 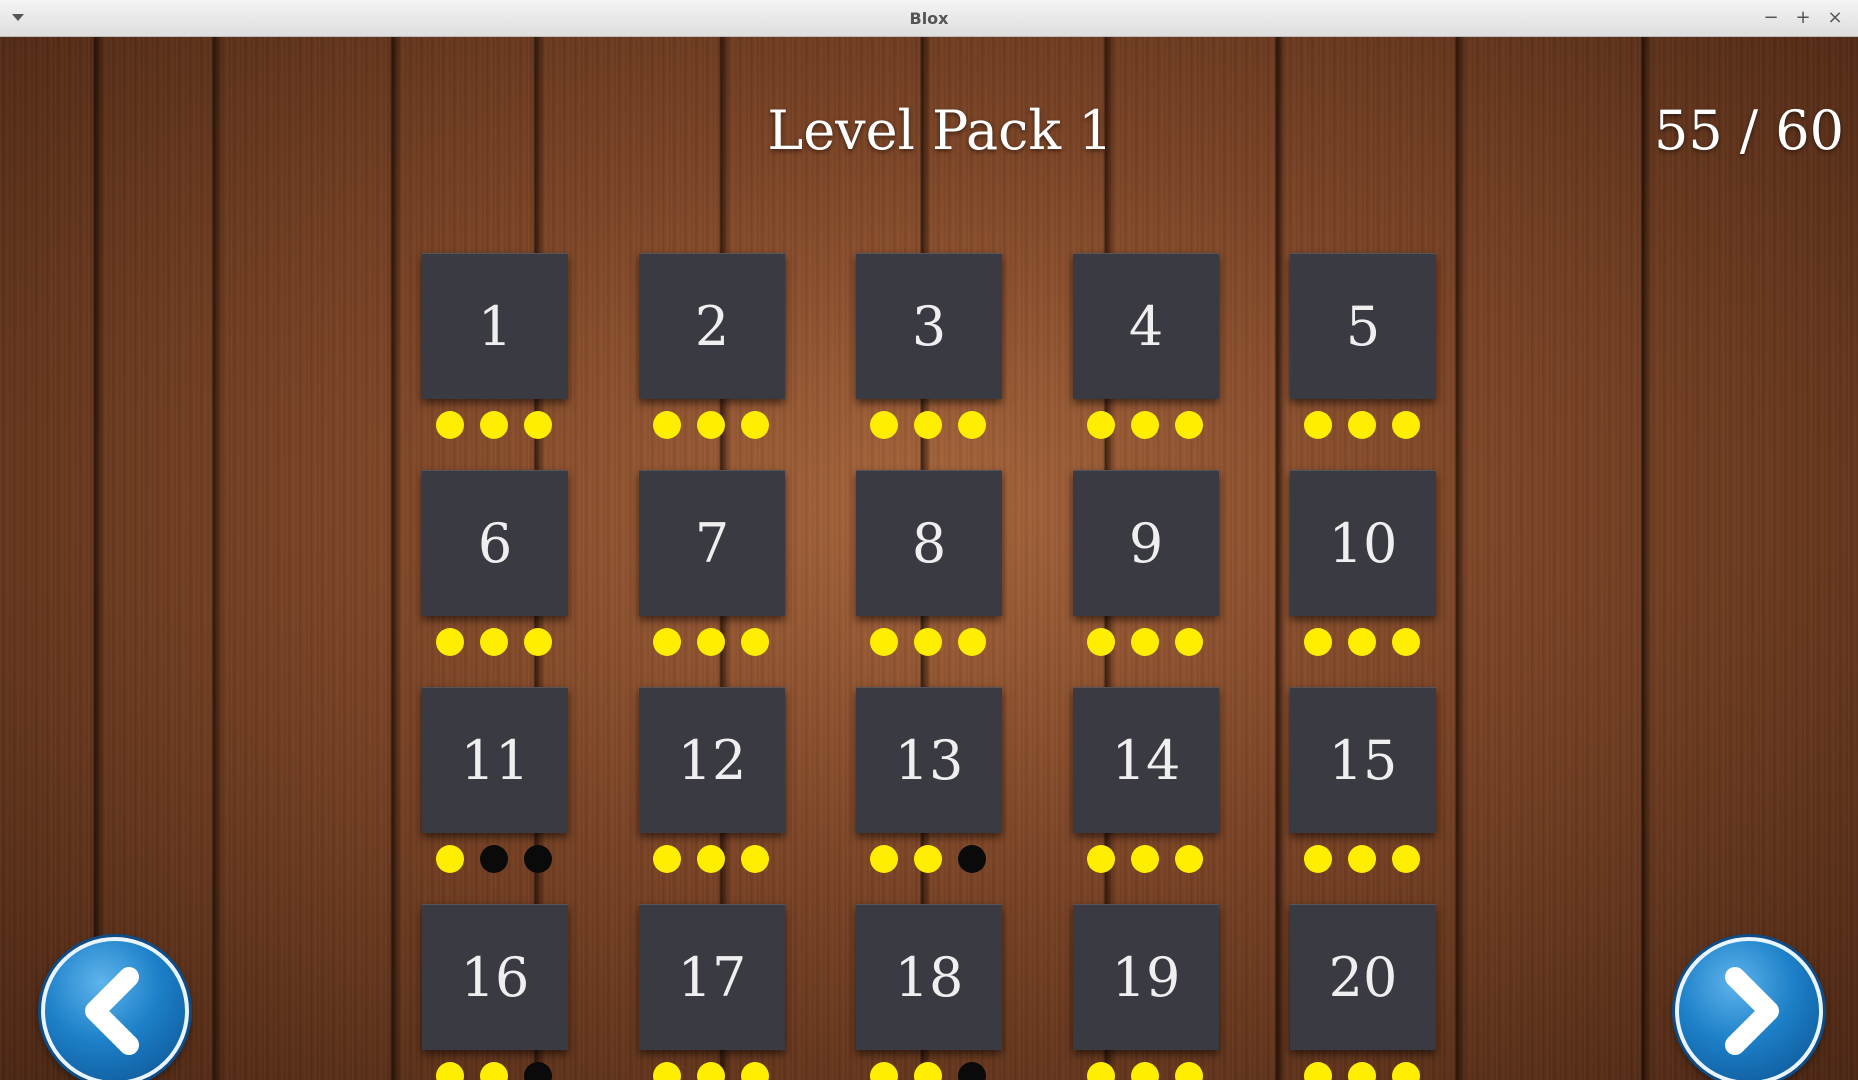 I want to click on level-item: 9, so click(x=1146, y=568).